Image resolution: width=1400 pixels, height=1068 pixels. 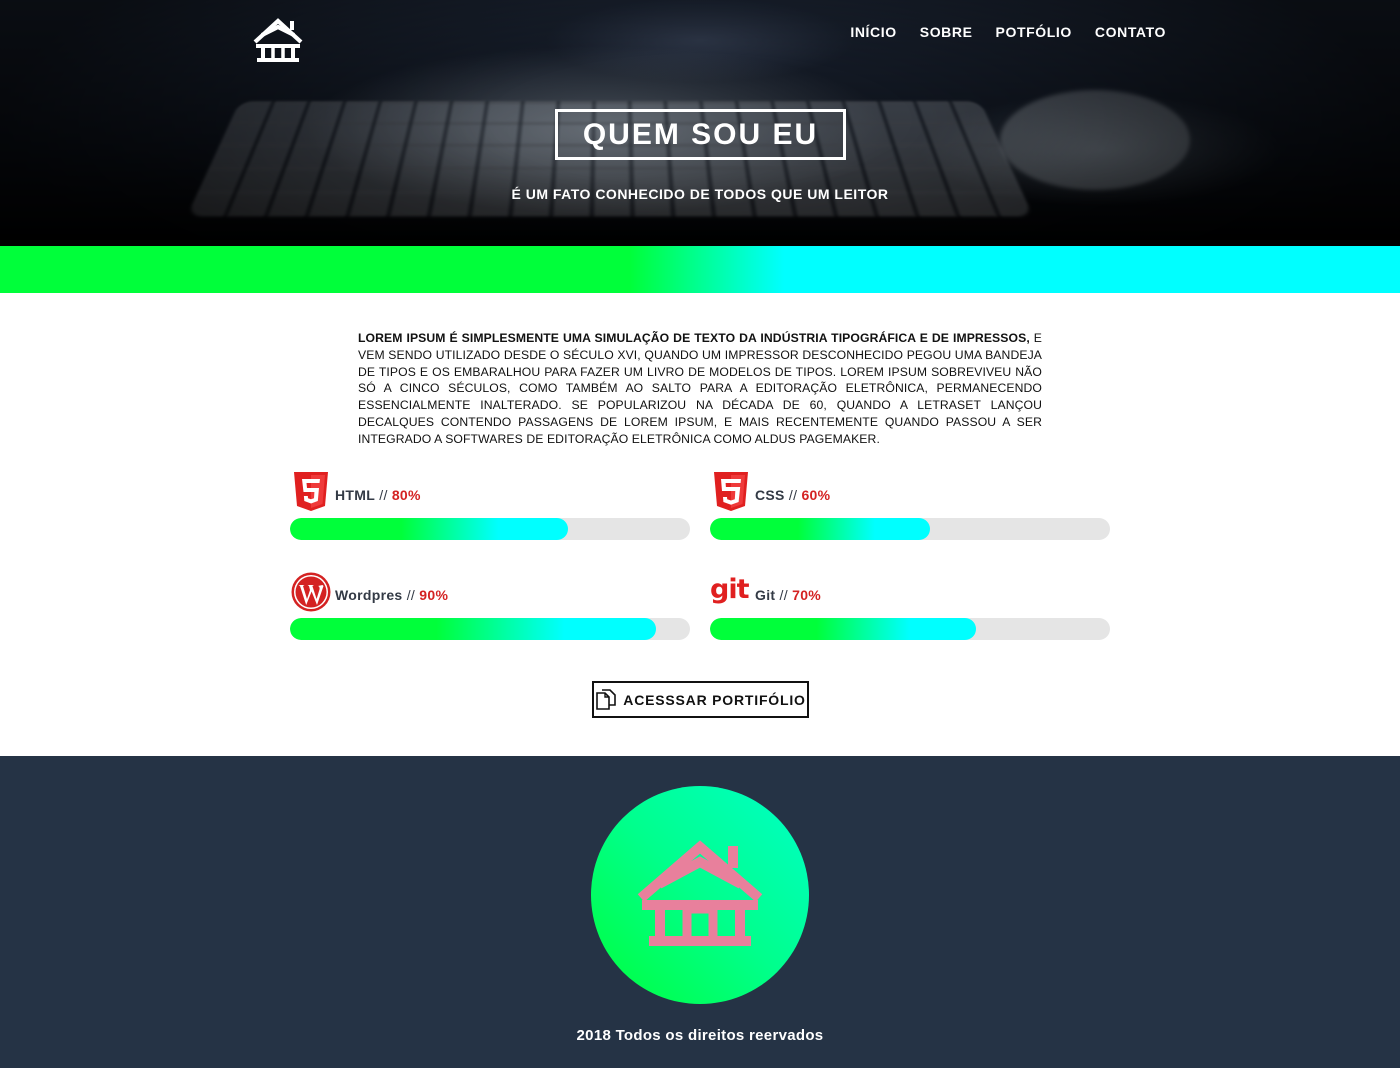 What do you see at coordinates (816, 495) in the screenshot?
I see `skill-percent: 60%` at bounding box center [816, 495].